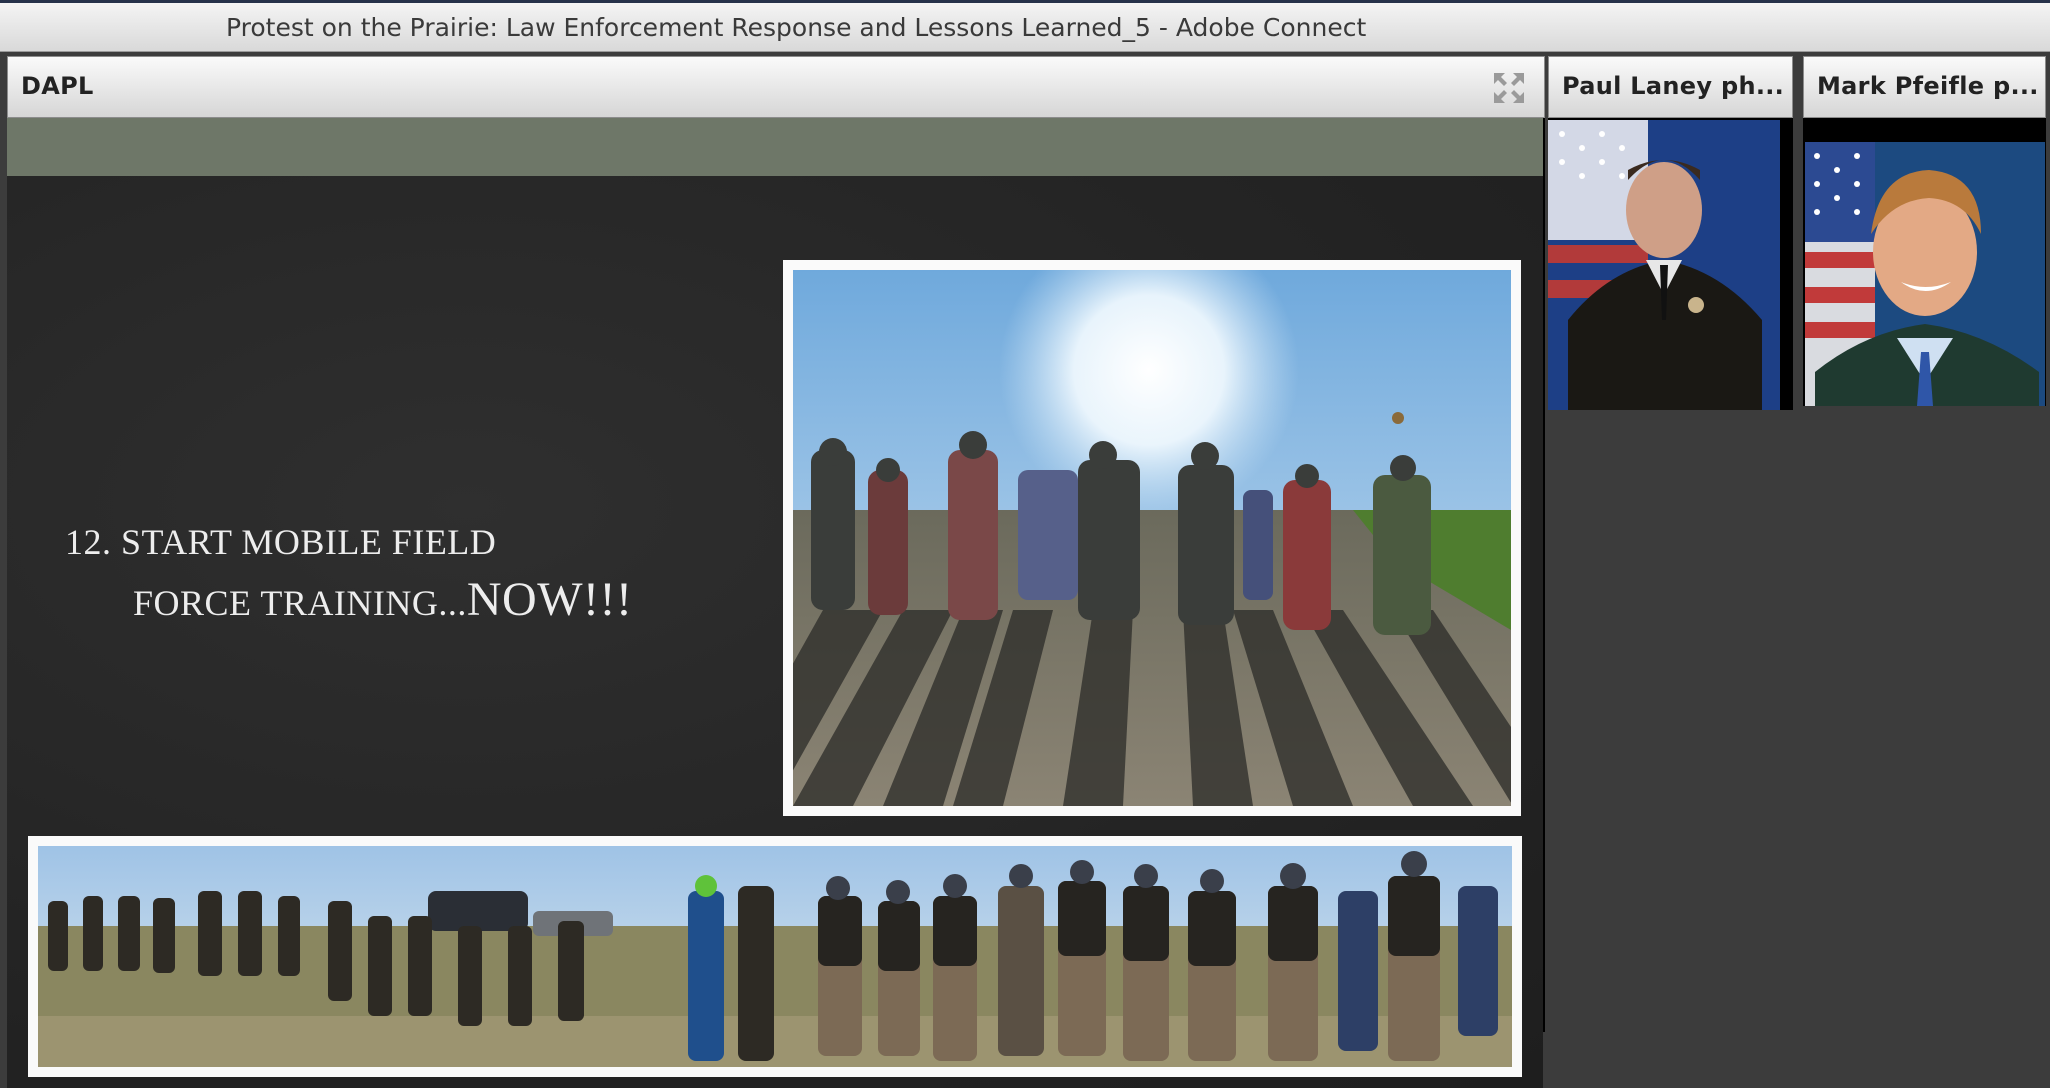 This screenshot has height=1088, width=2050. I want to click on share-pod-title: DAPL, so click(57, 86).